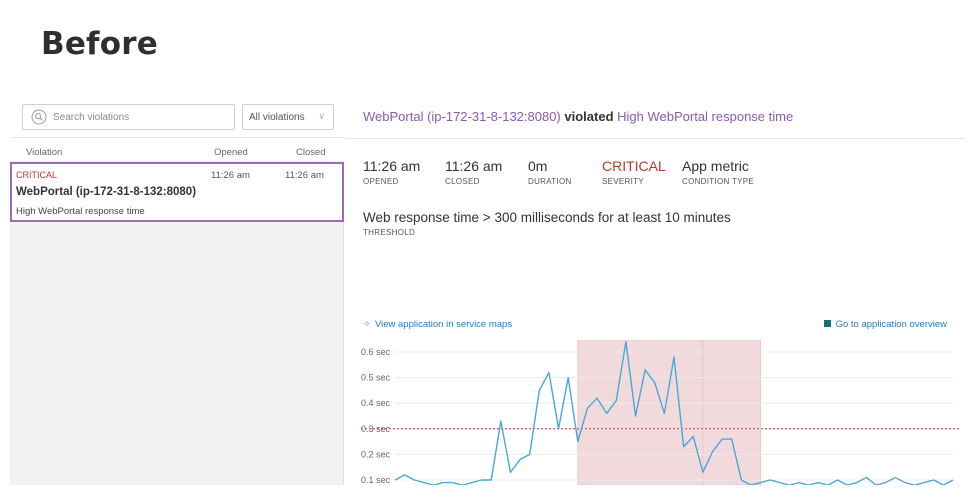 Image resolution: width=975 pixels, height=503 pixels. I want to click on condition-link: High WebPortal response time, so click(705, 116).